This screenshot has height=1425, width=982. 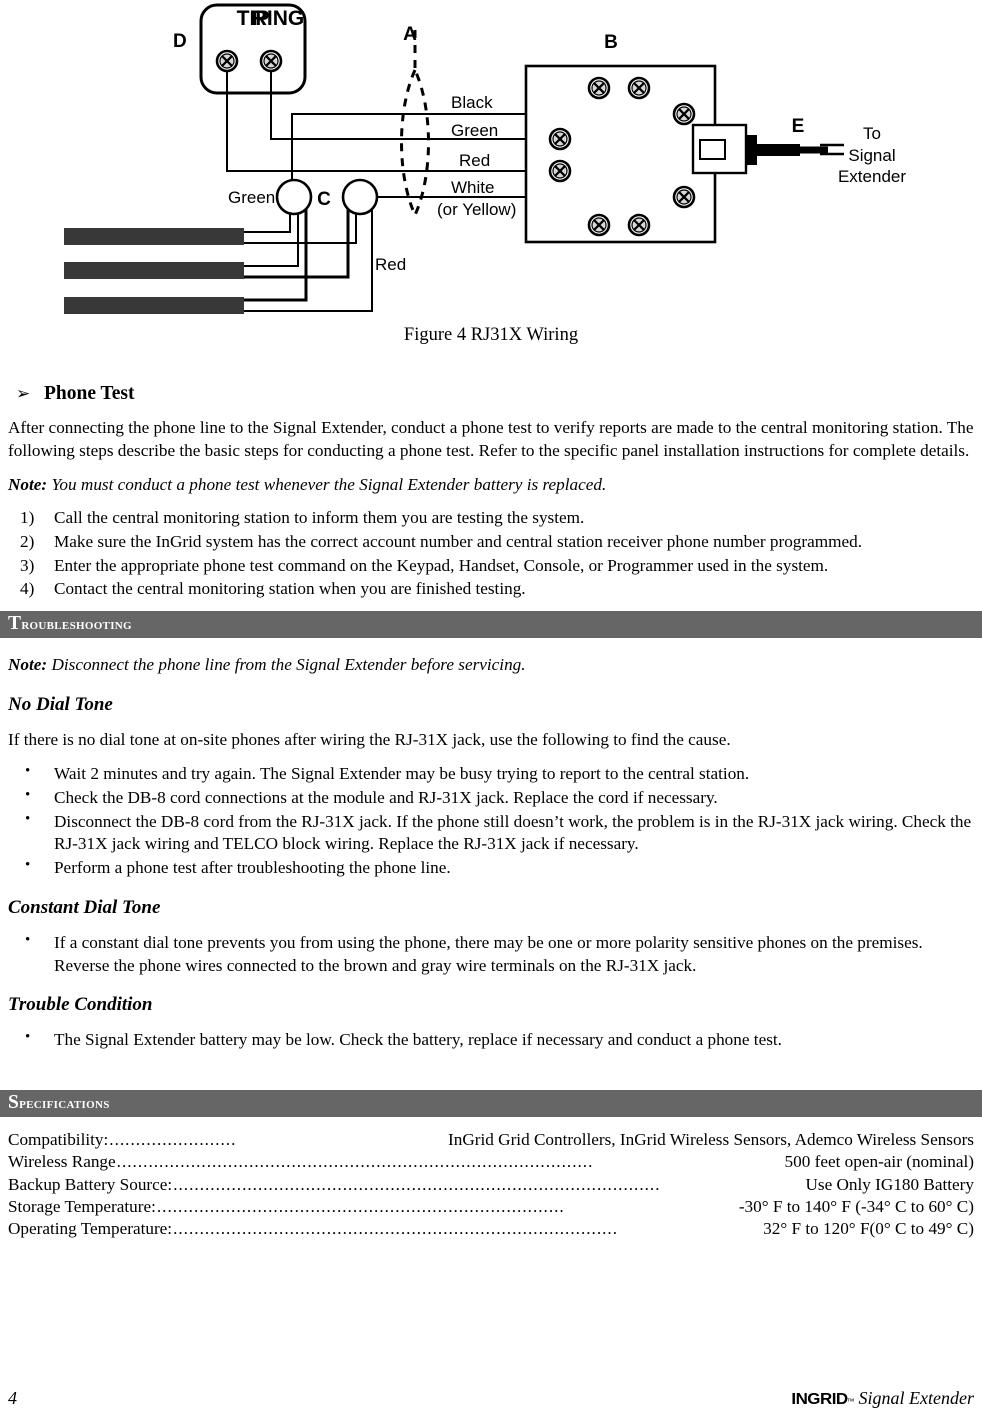 I want to click on dest-label-line1: To, so click(x=872, y=133).